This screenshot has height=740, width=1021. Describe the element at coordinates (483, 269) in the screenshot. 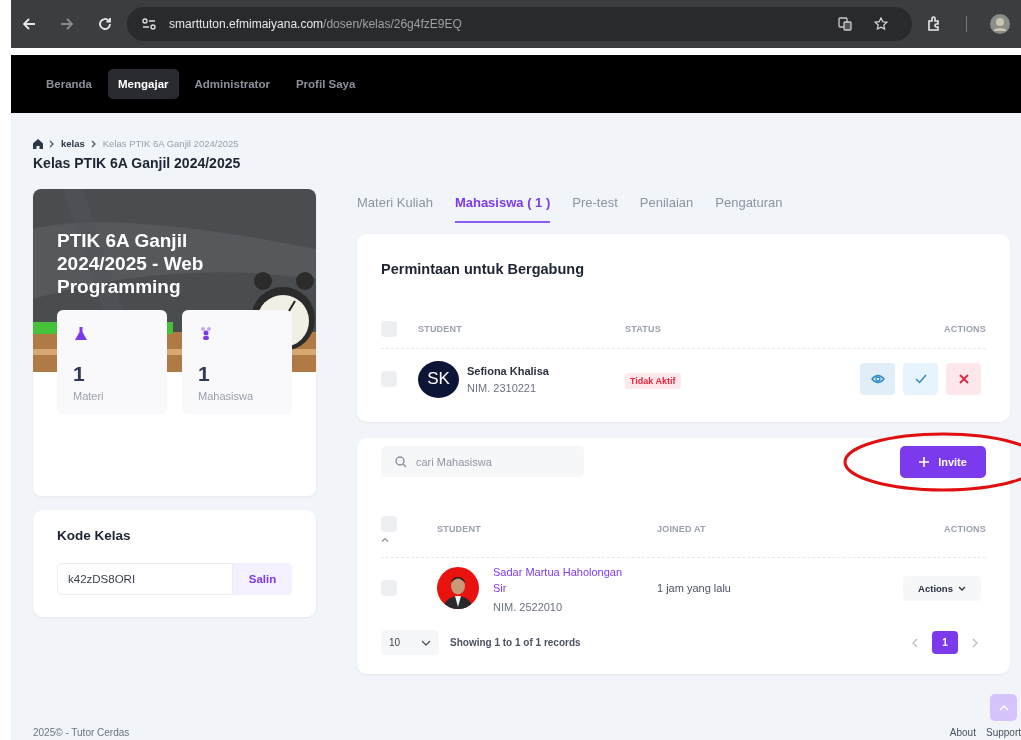

I see `card-title: Permintaan untuk Bergabung` at that location.